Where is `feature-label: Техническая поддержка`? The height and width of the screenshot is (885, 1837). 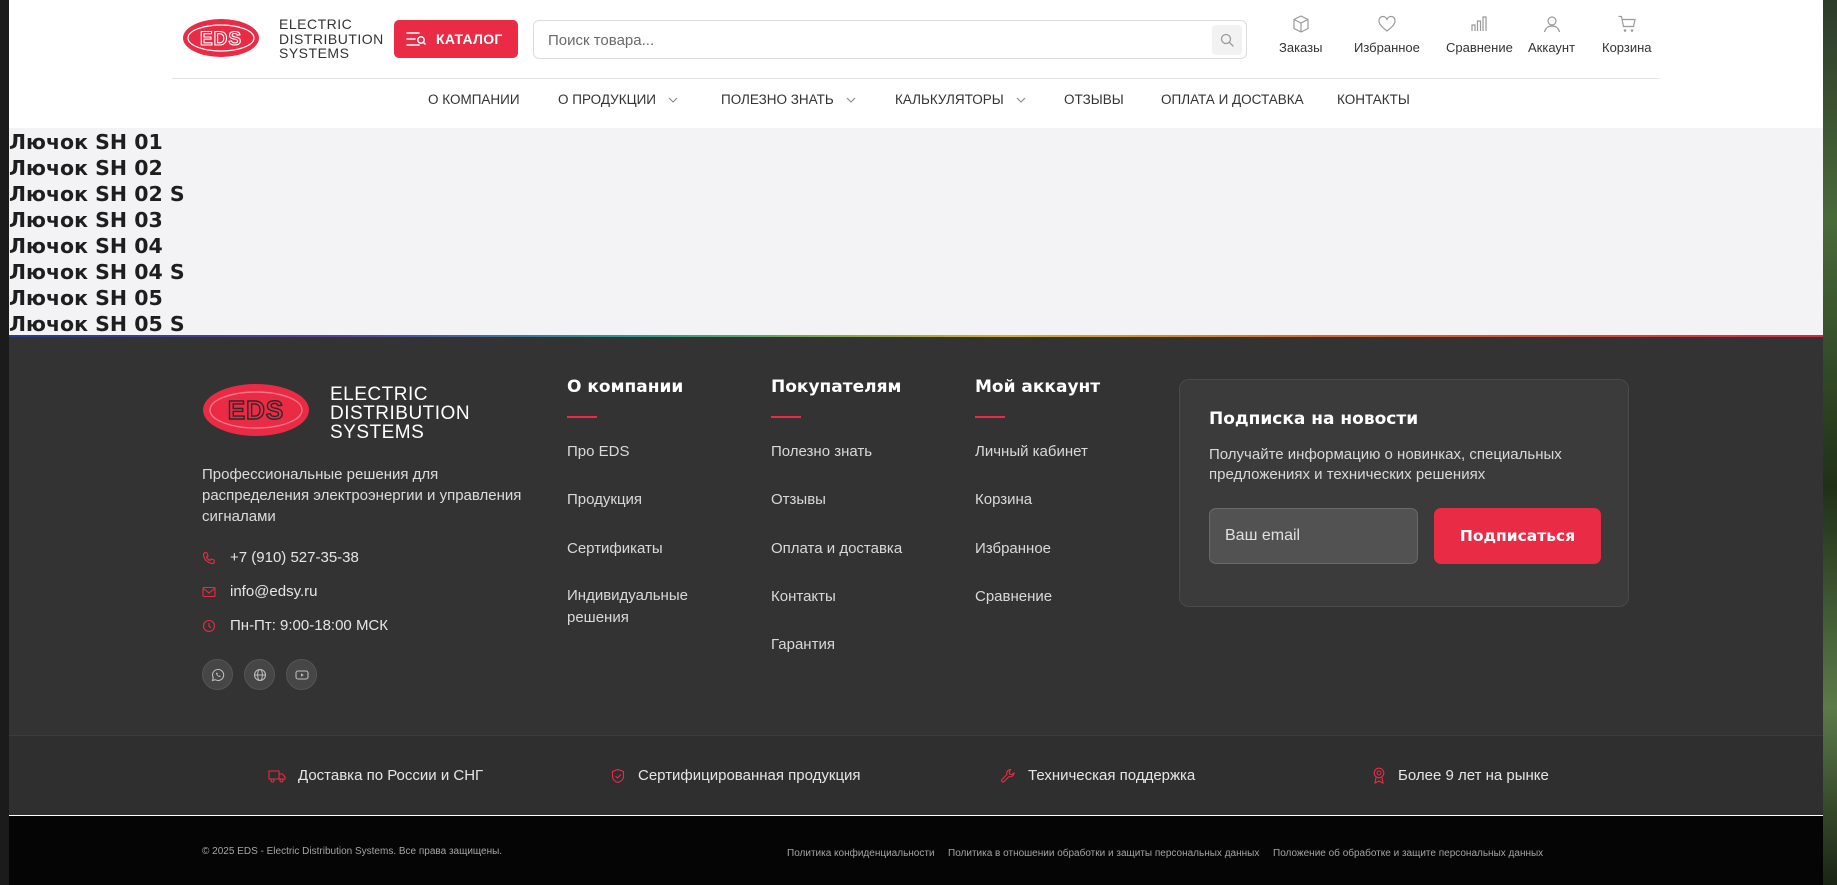
feature-label: Техническая поддержка is located at coordinates (1112, 775).